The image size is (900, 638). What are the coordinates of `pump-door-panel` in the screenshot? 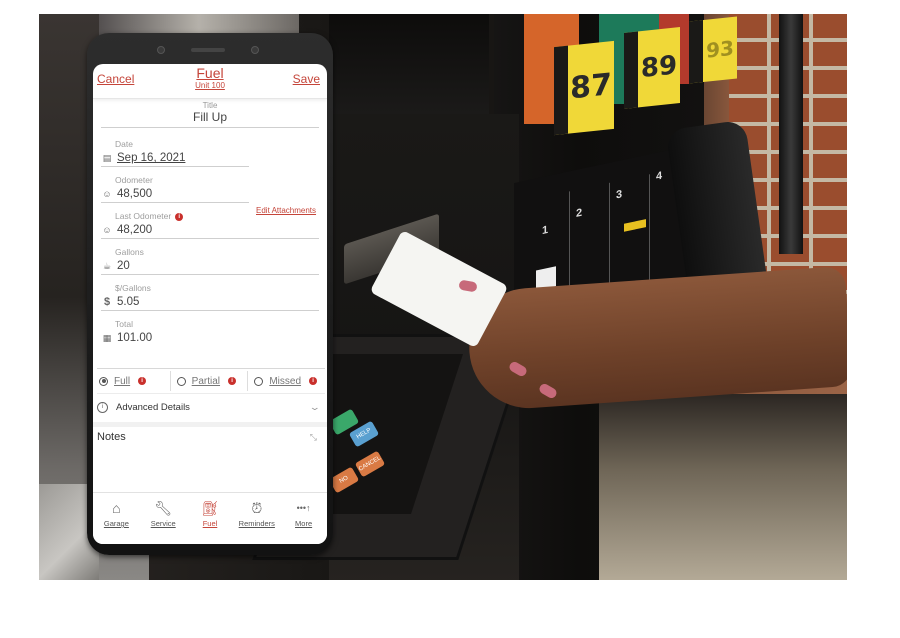 It's located at (409, 65).